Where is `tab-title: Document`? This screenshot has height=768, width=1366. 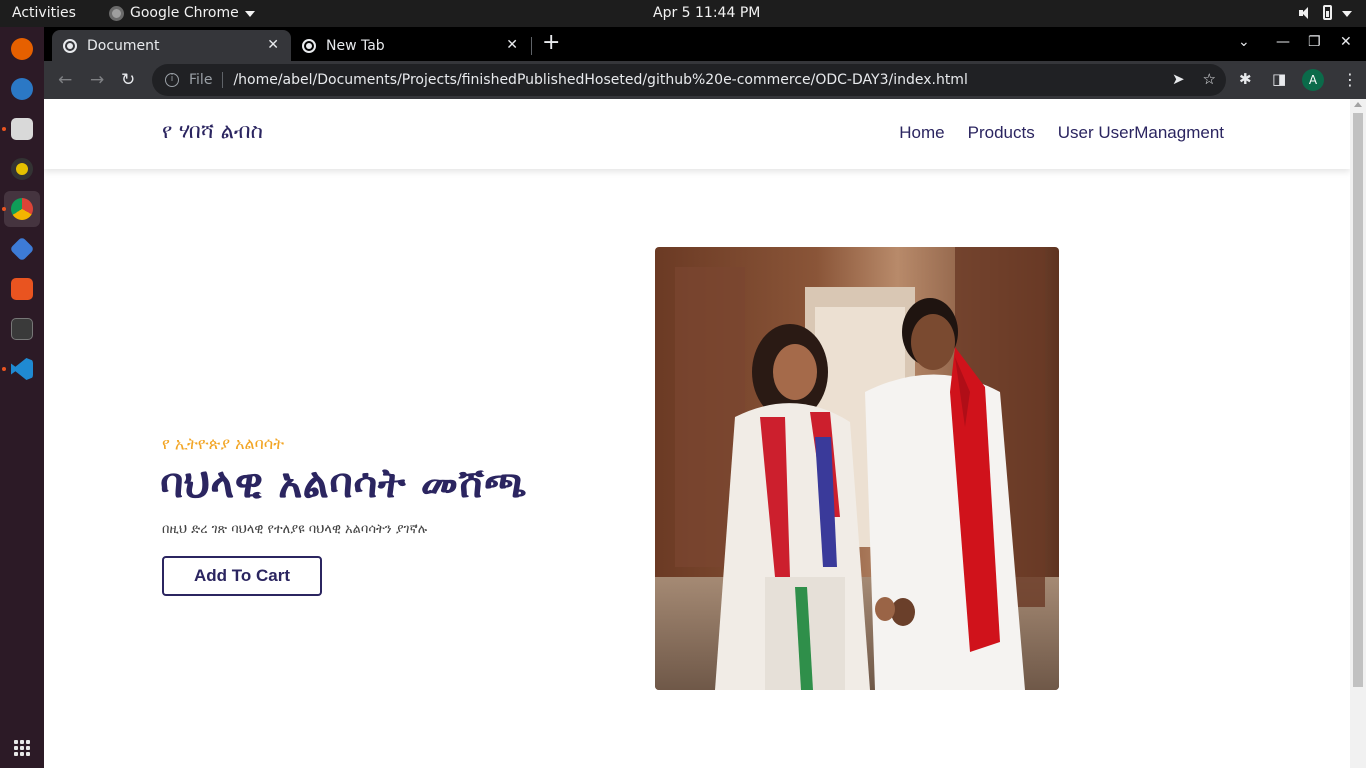
tab-title: Document is located at coordinates (123, 45).